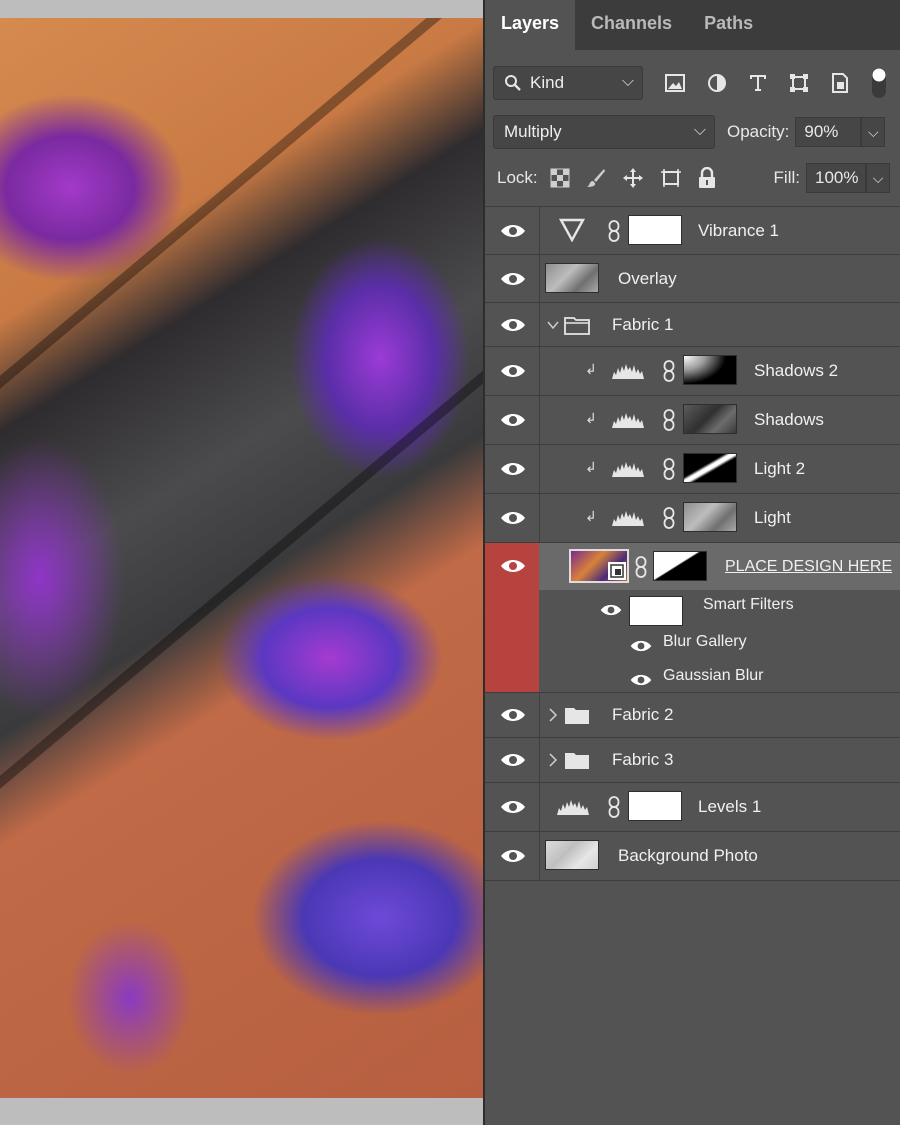 The image size is (900, 1125). I want to click on tab-channels: Channels, so click(631, 25).